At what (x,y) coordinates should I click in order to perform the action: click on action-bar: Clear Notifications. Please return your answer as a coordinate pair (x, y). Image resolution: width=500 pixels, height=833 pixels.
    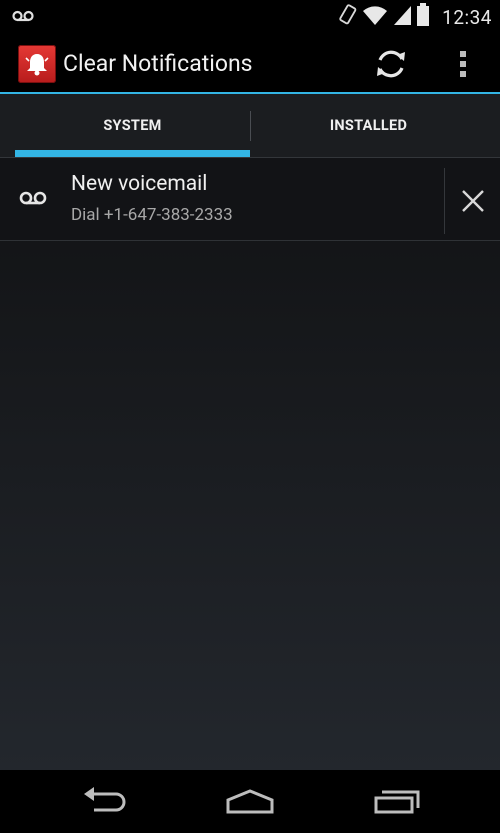
    Looking at the image, I should click on (250, 63).